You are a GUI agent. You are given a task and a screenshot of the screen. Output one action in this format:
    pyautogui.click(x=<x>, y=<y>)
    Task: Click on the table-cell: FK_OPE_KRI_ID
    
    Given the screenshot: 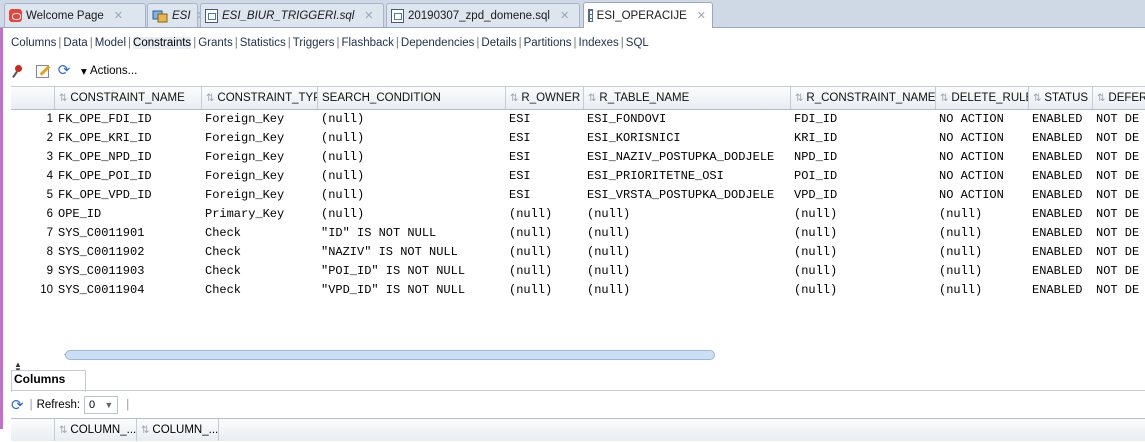 What is the action you would take?
    pyautogui.click(x=128, y=138)
    